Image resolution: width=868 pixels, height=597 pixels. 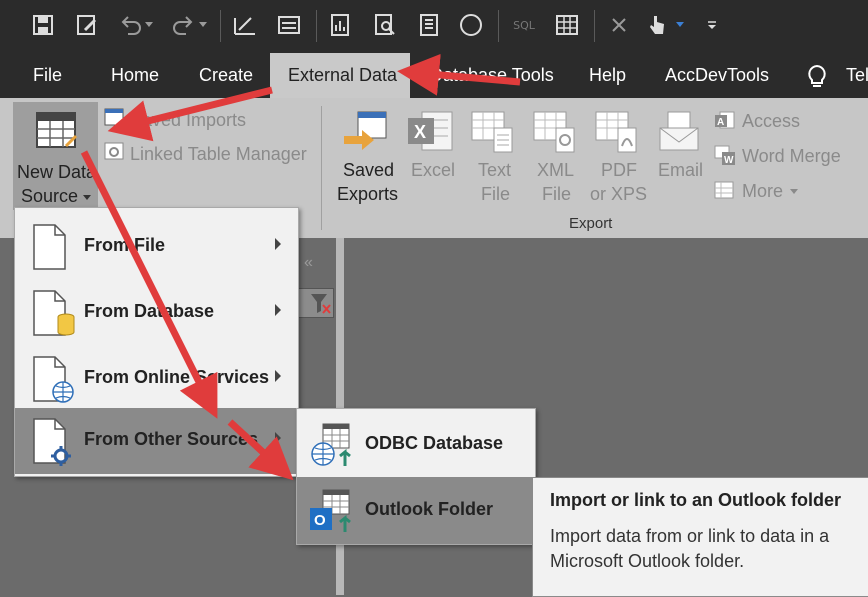 I want to click on access-icon: A, so click(x=725, y=122).